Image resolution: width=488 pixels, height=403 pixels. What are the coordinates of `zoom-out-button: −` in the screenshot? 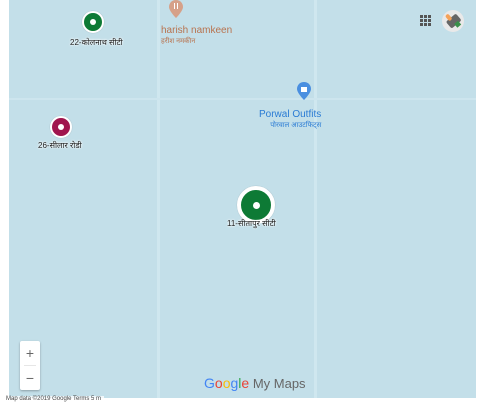 It's located at (30, 378).